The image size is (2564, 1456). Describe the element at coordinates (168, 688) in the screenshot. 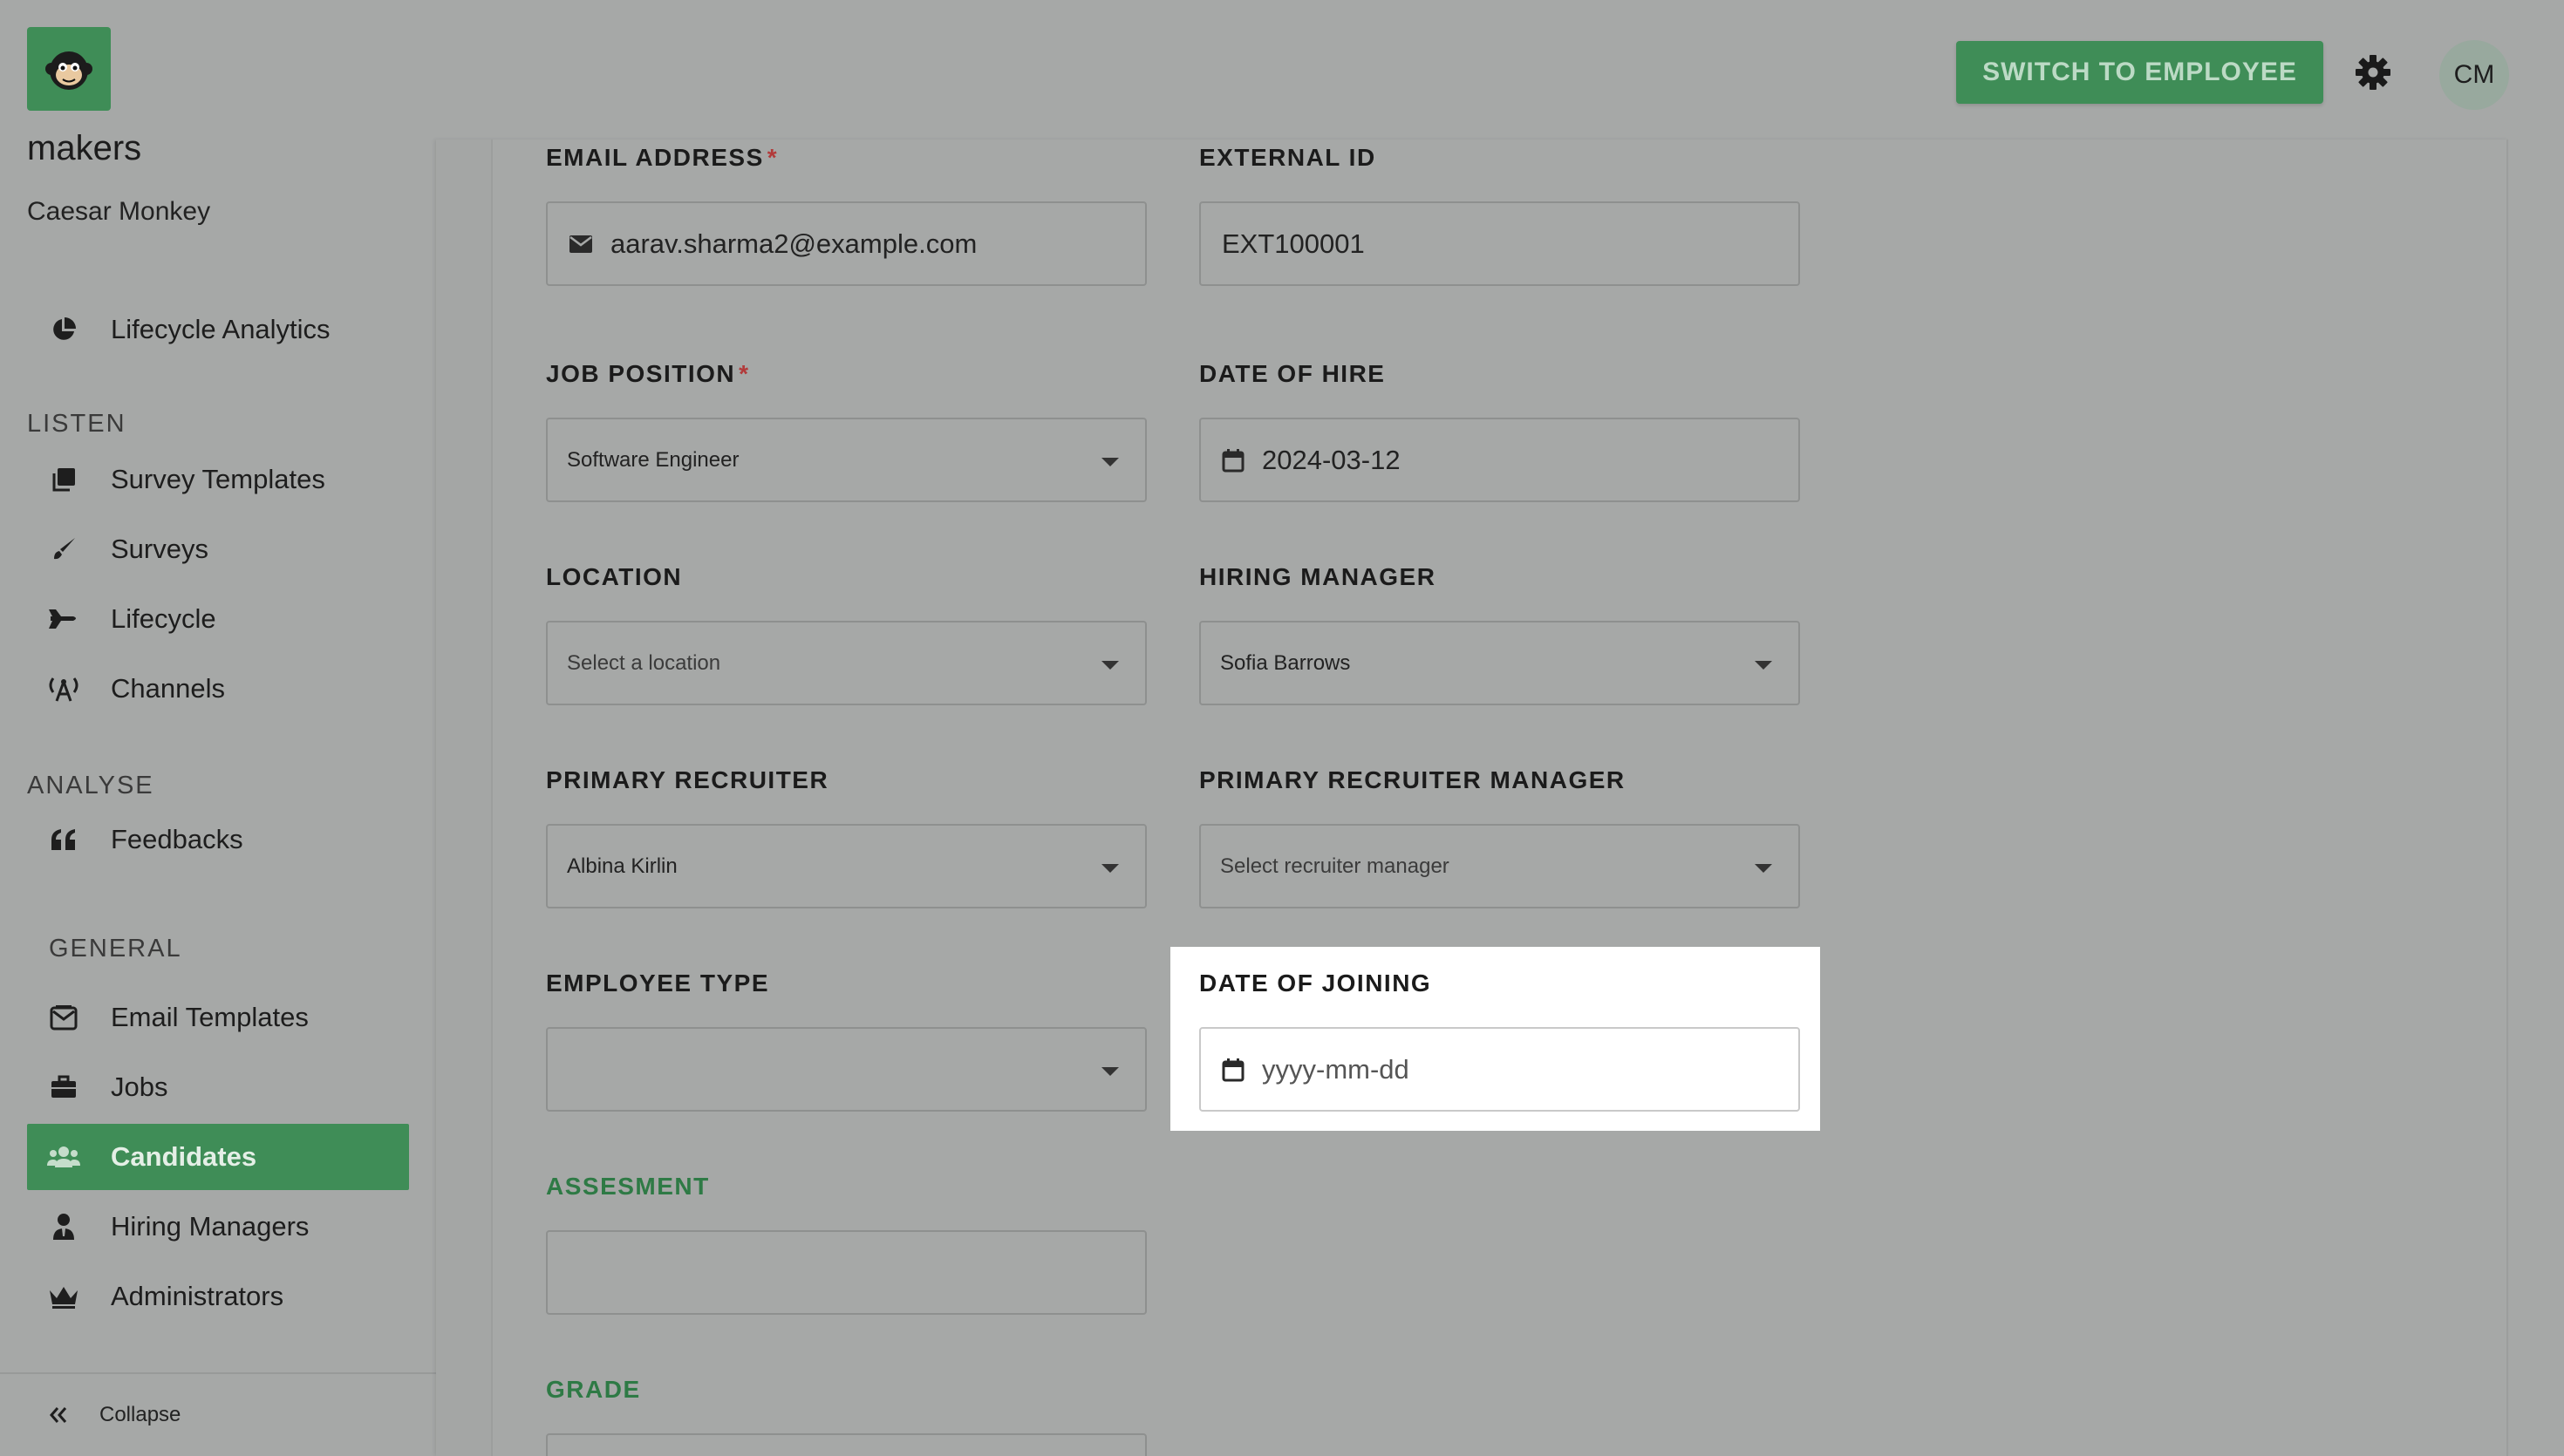

I see `sidebar-item-label: Channels` at that location.